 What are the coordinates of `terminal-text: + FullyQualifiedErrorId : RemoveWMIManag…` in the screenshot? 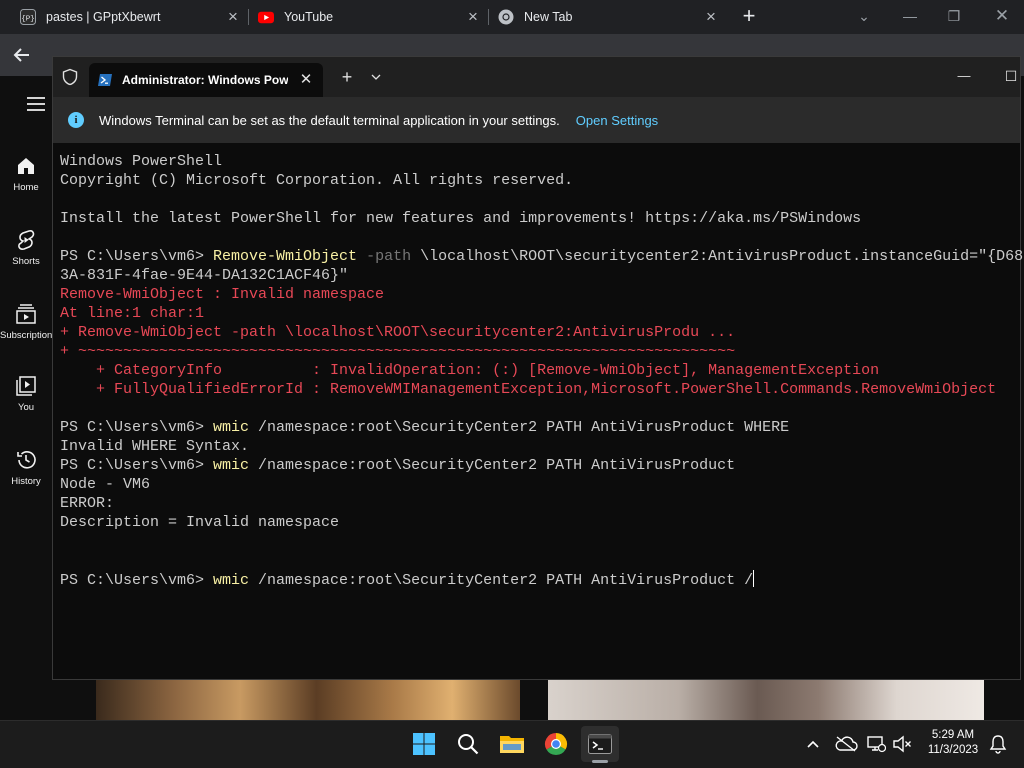 It's located at (528, 389).